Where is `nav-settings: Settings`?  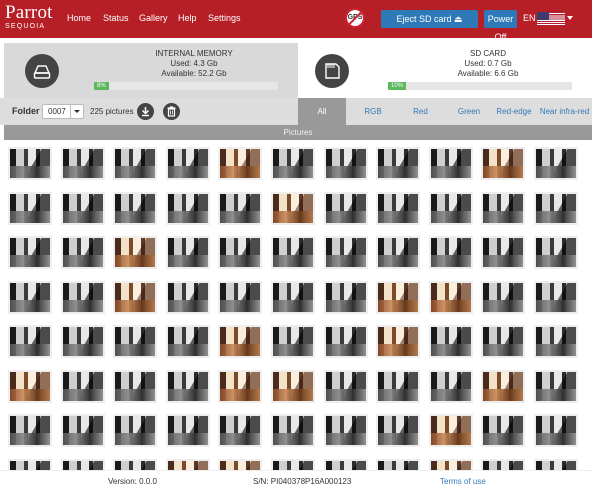 nav-settings: Settings is located at coordinates (224, 18).